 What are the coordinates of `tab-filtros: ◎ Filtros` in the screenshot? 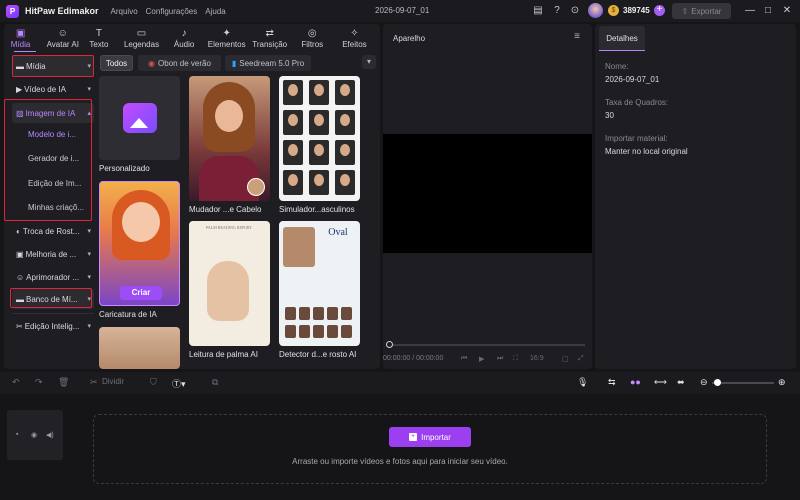 It's located at (312, 38).